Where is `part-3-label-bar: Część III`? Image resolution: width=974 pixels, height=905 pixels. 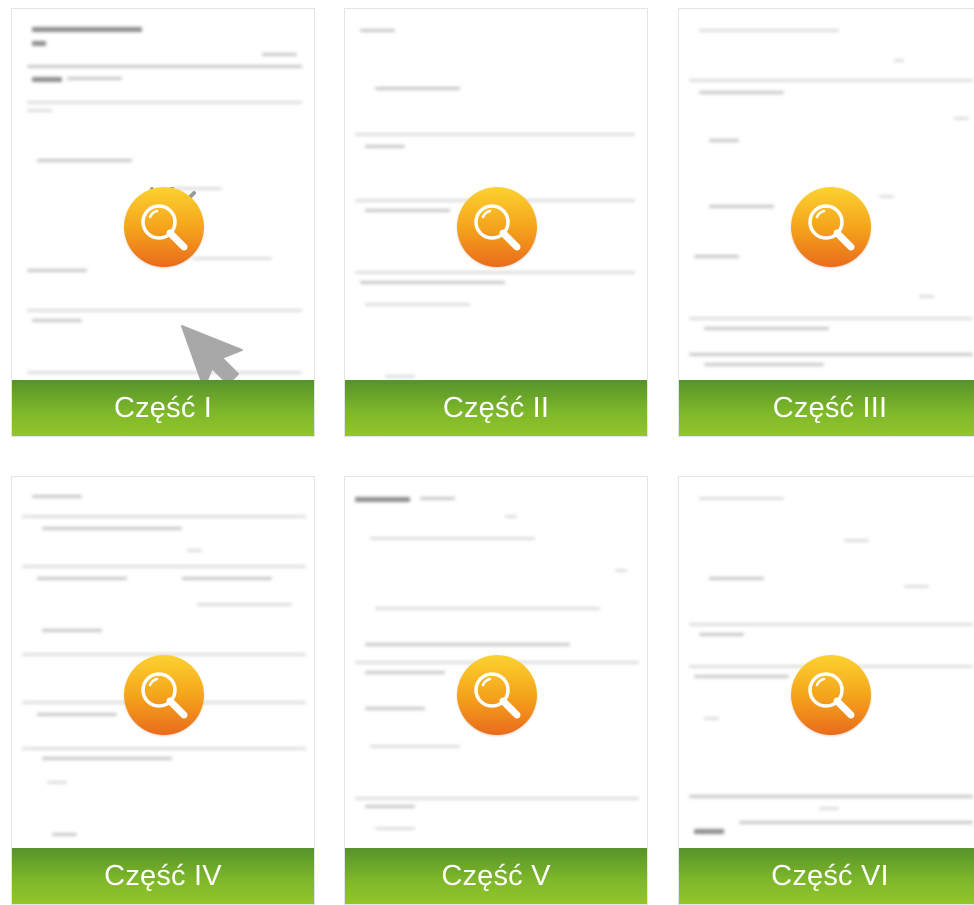 part-3-label-bar: Część III is located at coordinates (826, 408).